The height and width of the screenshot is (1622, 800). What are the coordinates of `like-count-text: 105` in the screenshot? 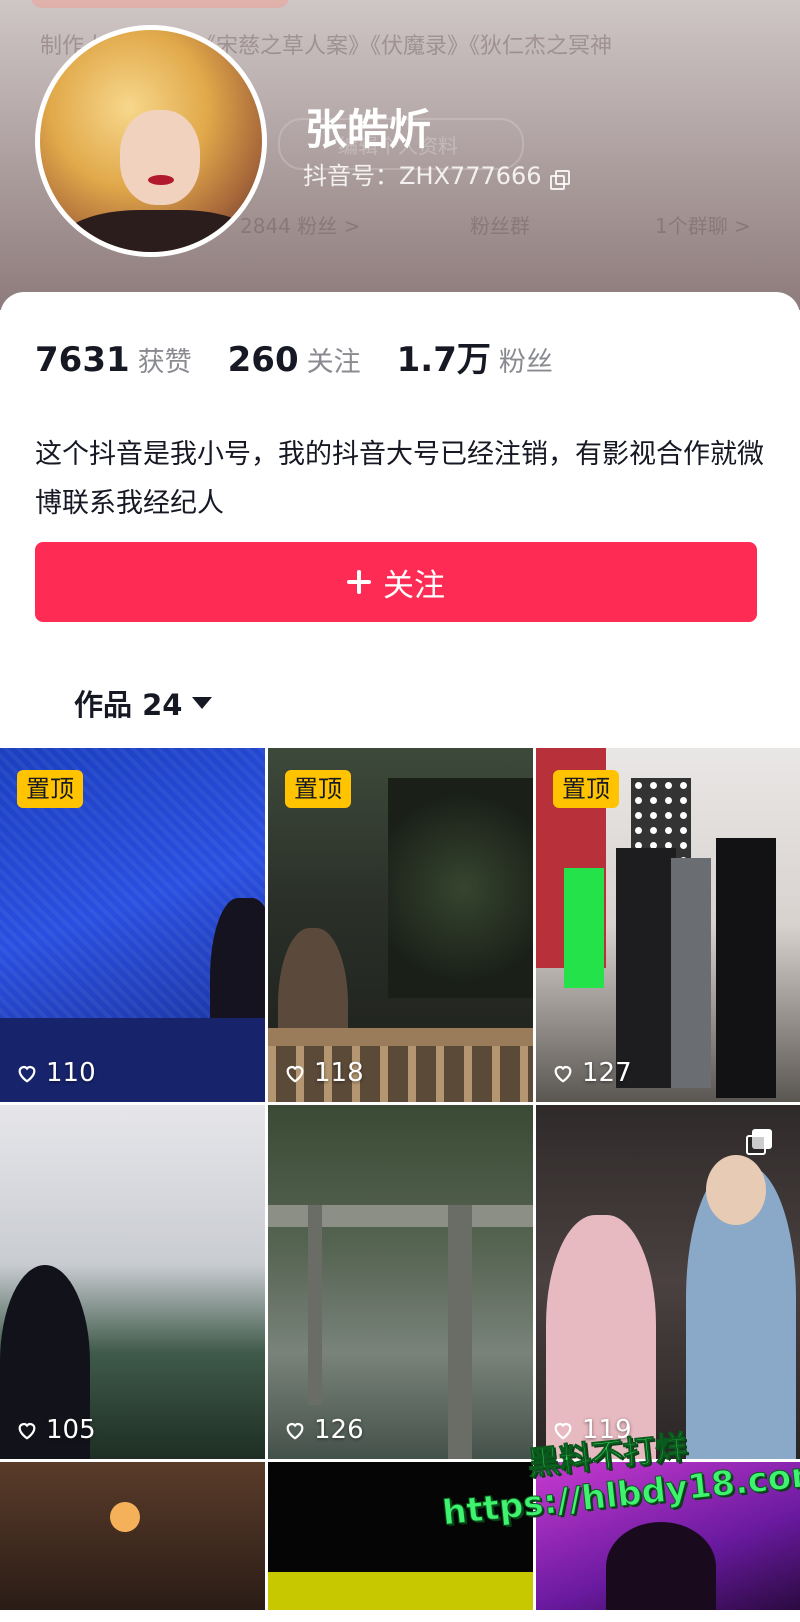 It's located at (71, 1430).